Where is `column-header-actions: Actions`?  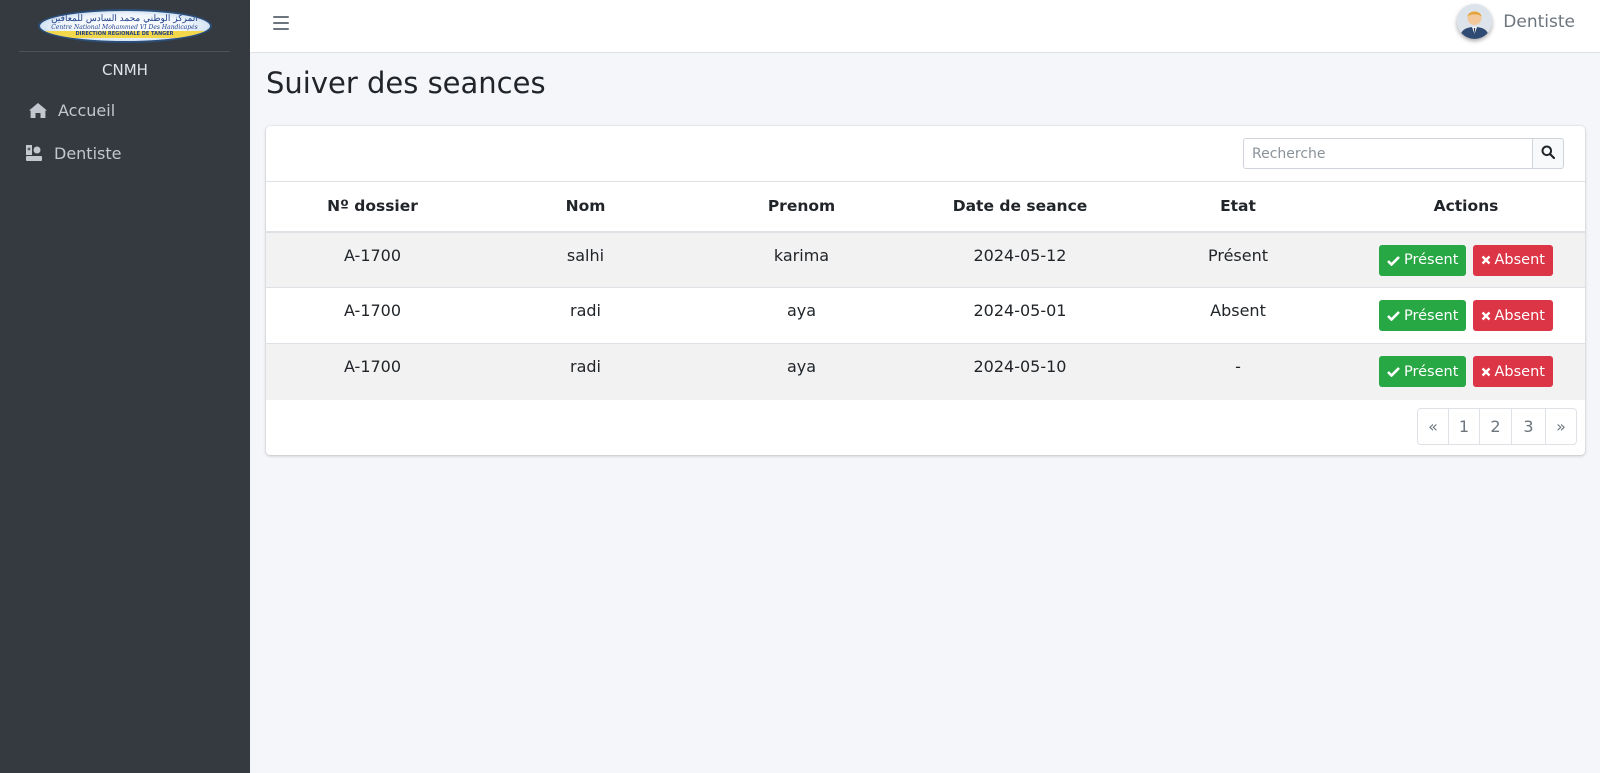 column-header-actions: Actions is located at coordinates (1466, 207).